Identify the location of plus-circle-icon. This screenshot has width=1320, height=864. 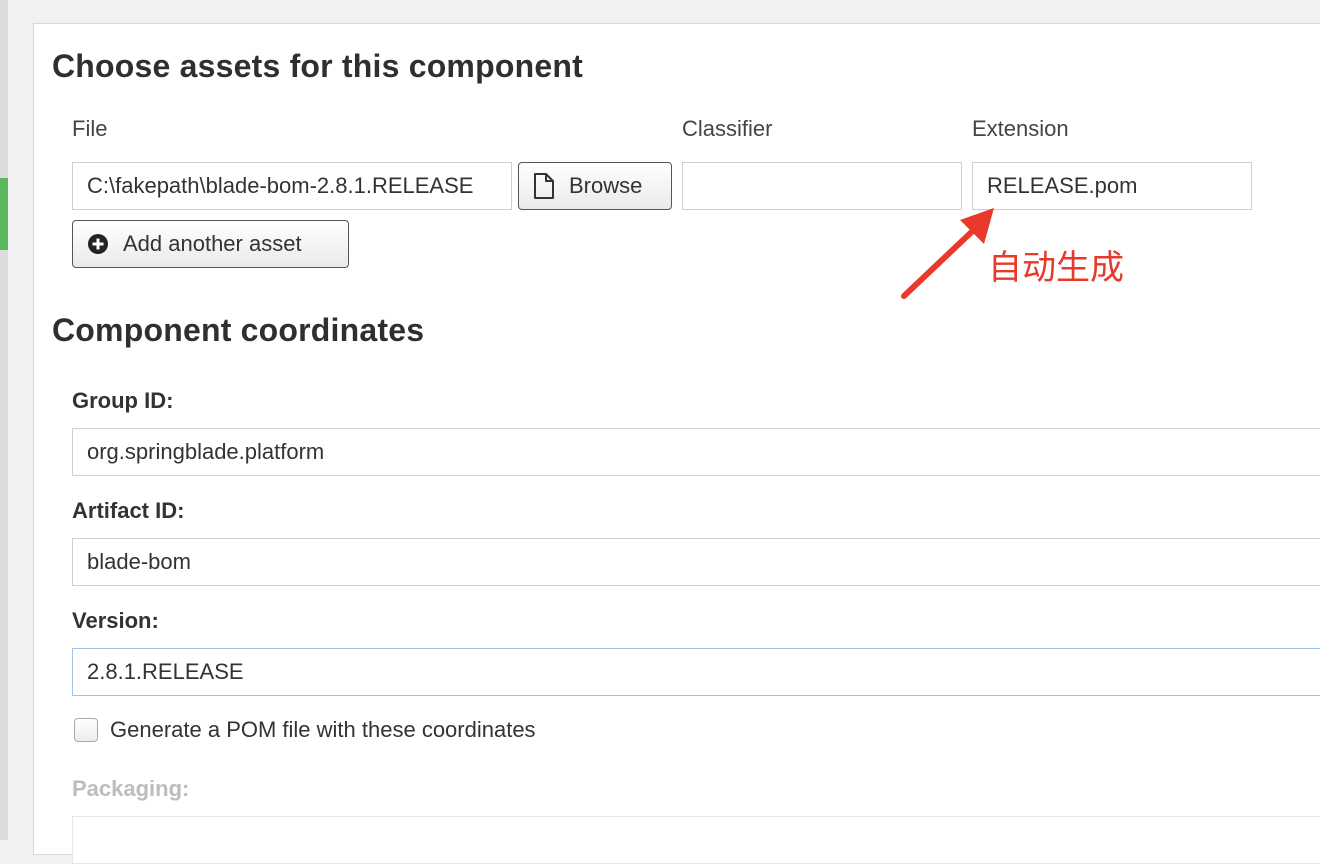
(98, 244).